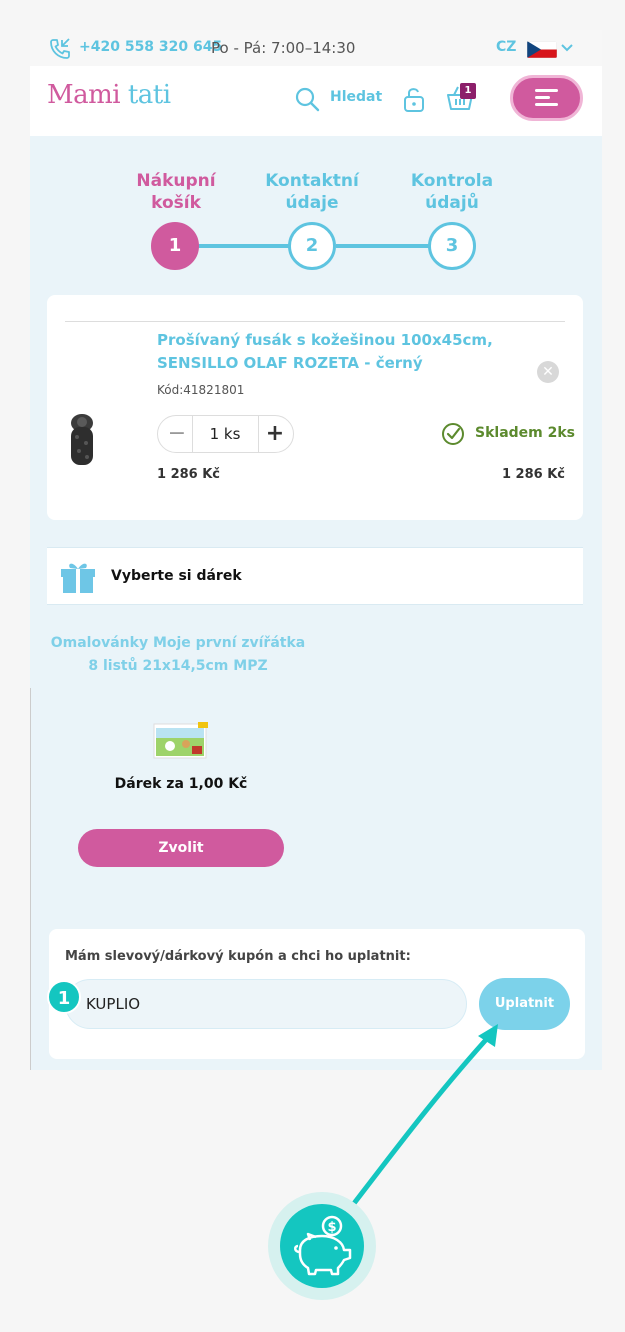  Describe the element at coordinates (113, 1004) in the screenshot. I see `coupon-input-value: KUPLIO` at that location.